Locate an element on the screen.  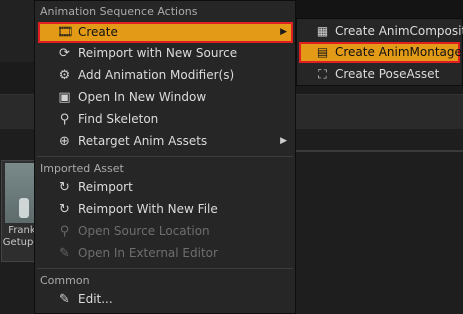
menu-item-open-source-location: ⚲ Open Source Location is located at coordinates (165, 231).